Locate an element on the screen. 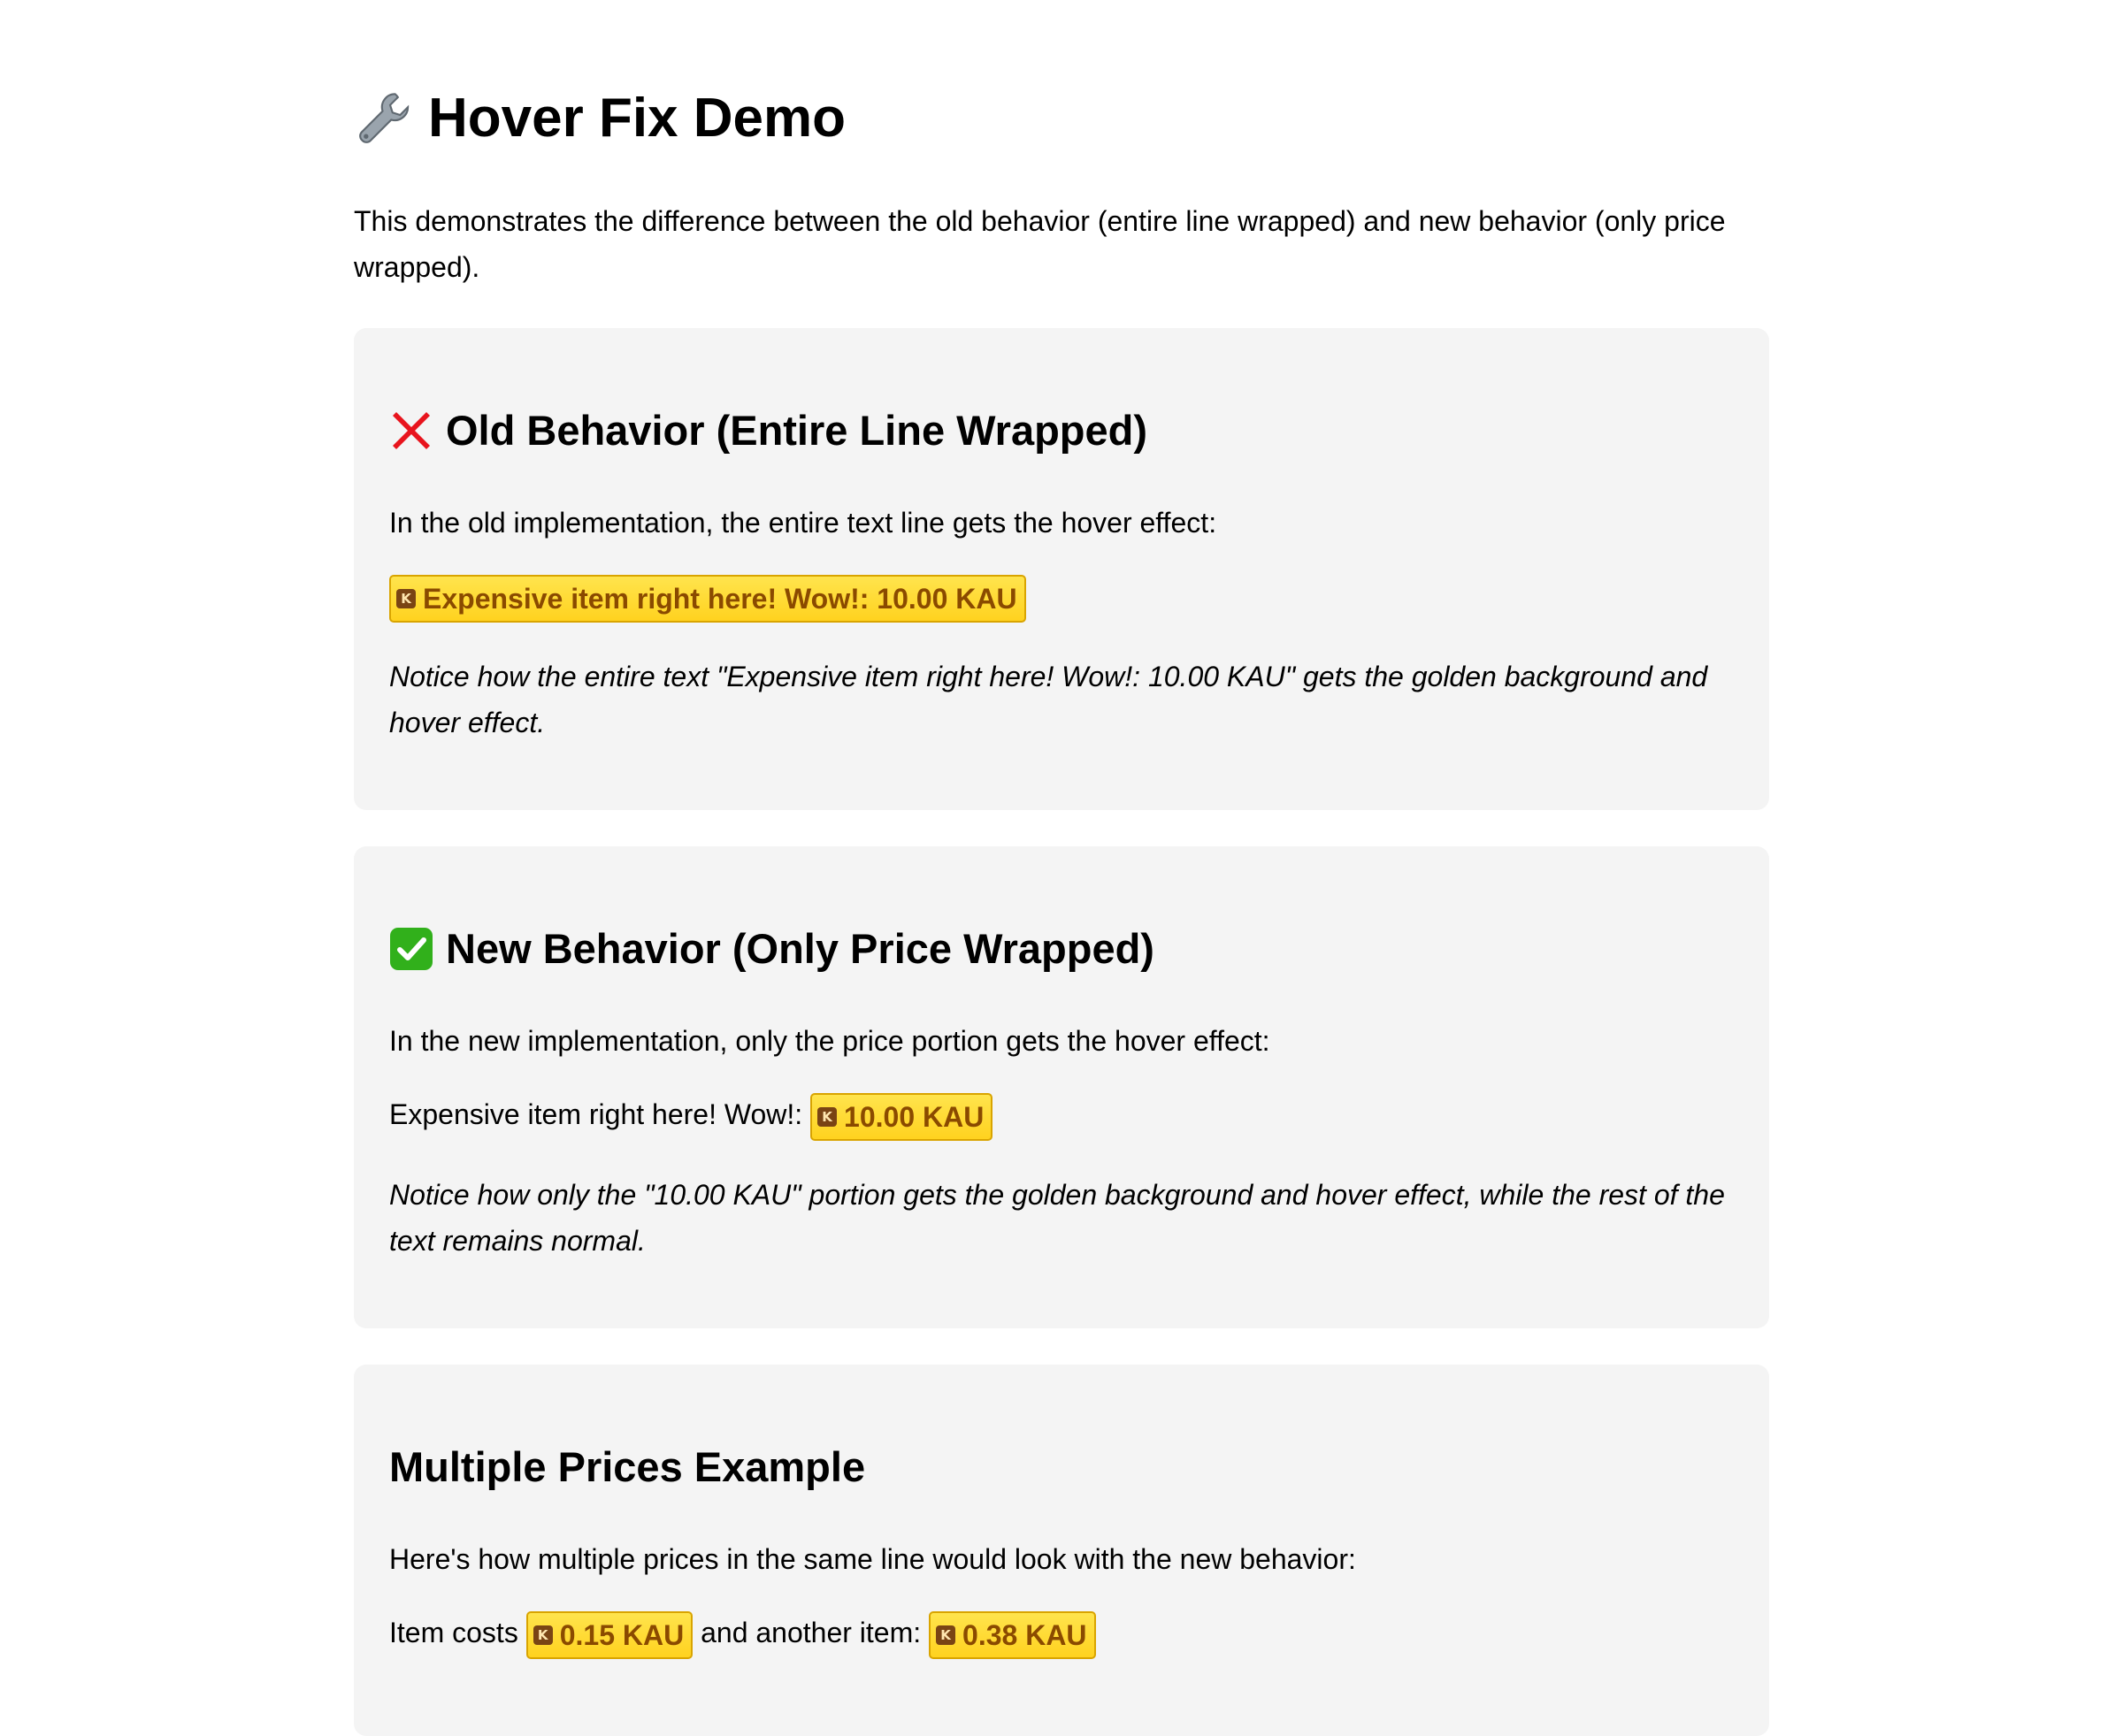 Image resolution: width=2123 pixels, height=1736 pixels. price-tag-1: K 0.15 KAU is located at coordinates (609, 1634).